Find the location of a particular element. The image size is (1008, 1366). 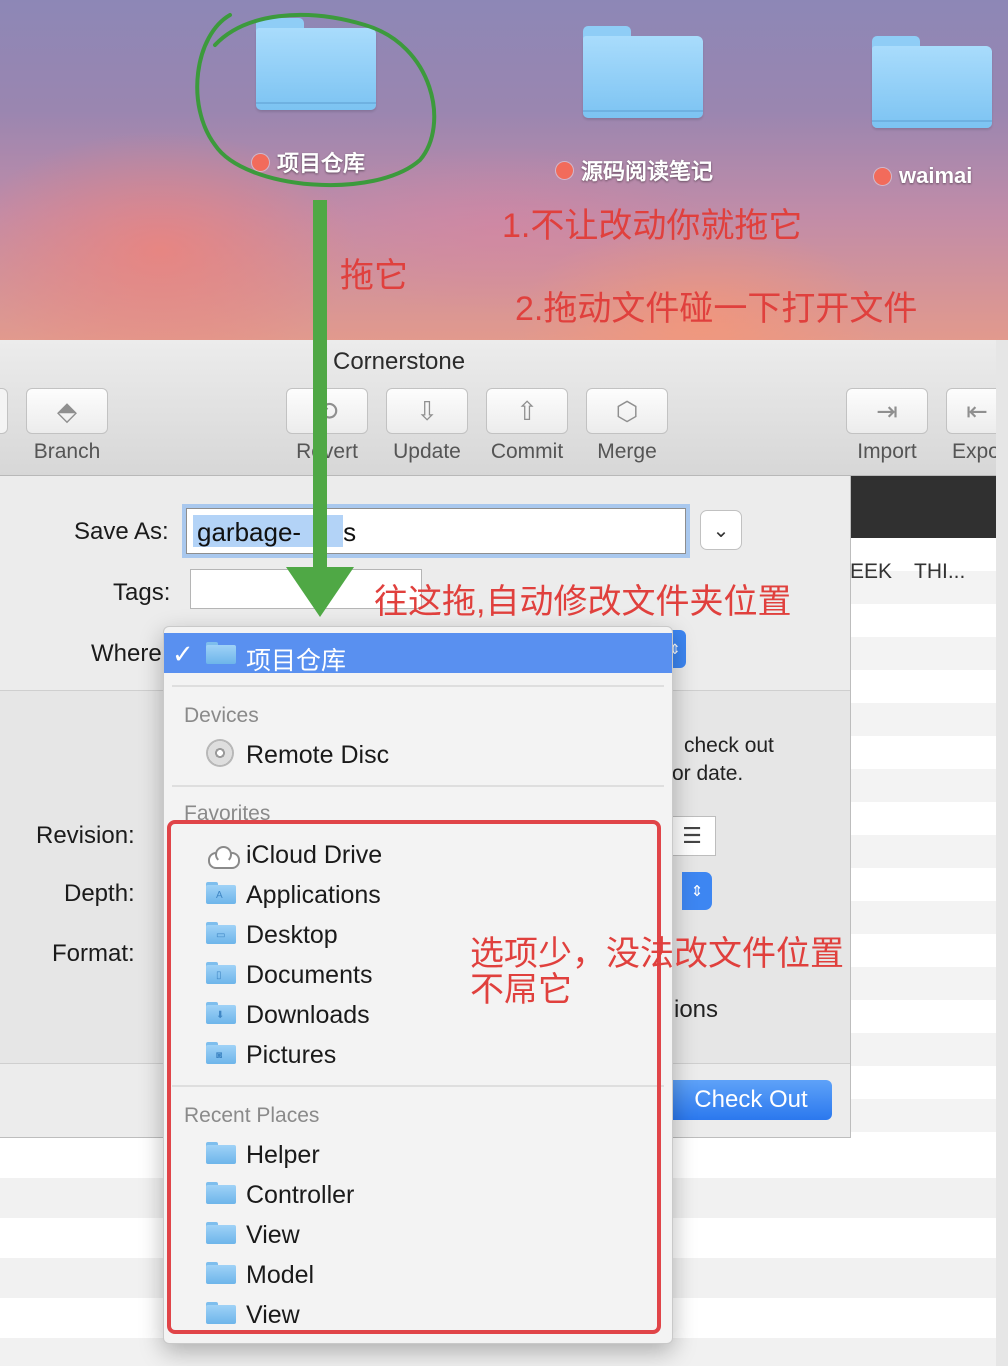

export-label: Expo is located at coordinates (974, 451).